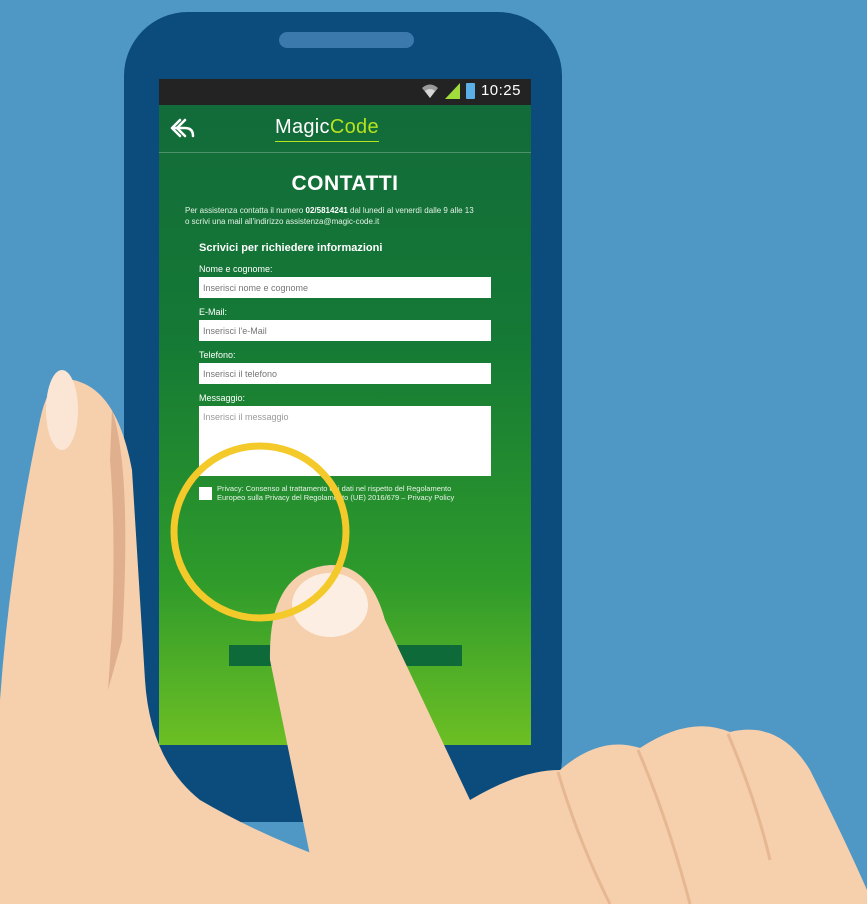 Image resolution: width=867 pixels, height=904 pixels. I want to click on tap-highlight-circle, so click(260, 532).